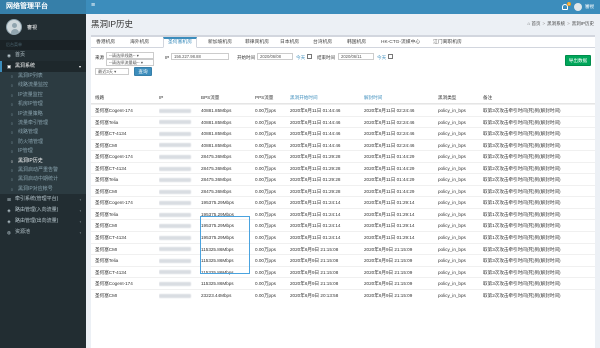  I want to click on tab-datacenter: 日本机房, so click(289, 42).